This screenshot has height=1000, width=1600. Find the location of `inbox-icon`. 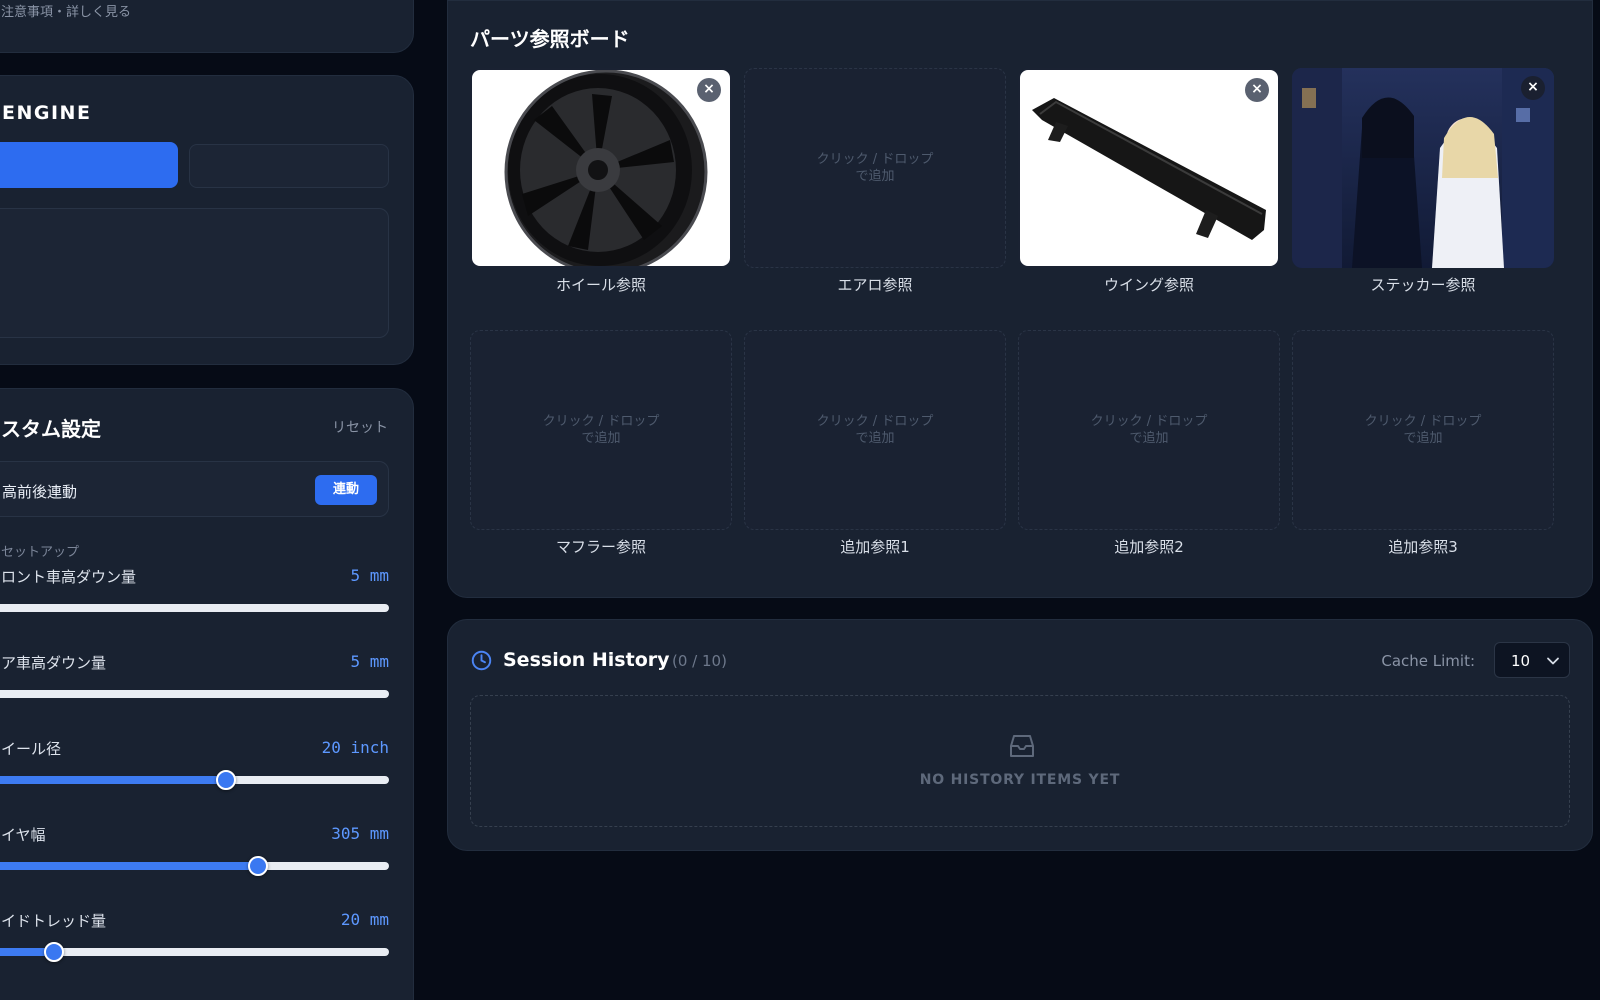

inbox-icon is located at coordinates (1022, 746).